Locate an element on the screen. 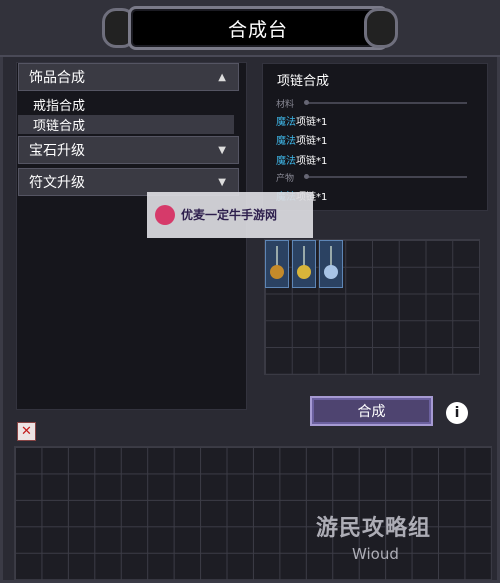 The height and width of the screenshot is (583, 500). close-icon: ✕ is located at coordinates (26, 431).